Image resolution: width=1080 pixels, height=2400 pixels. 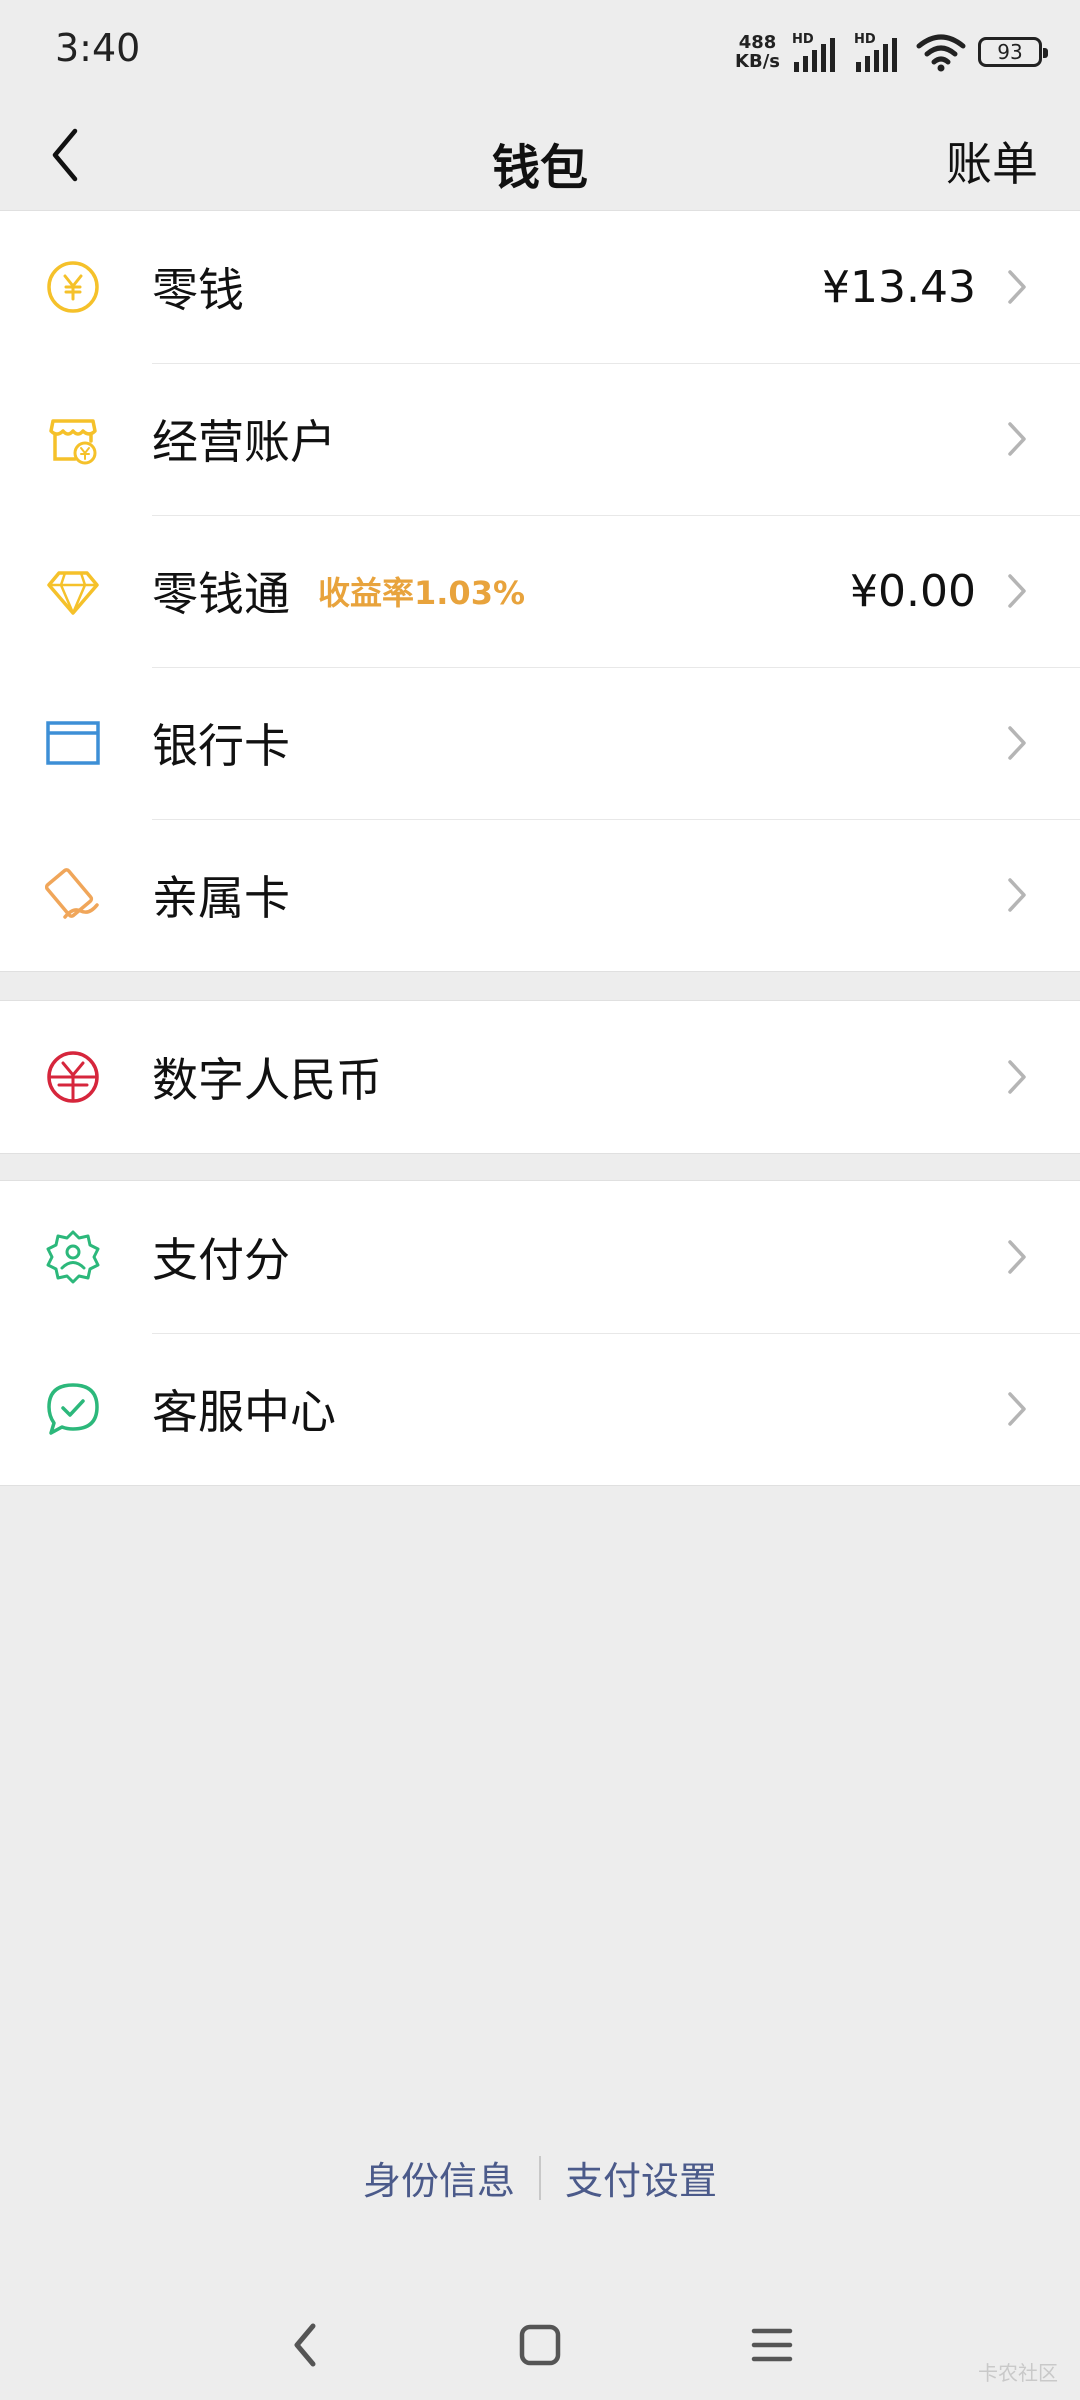 I want to click on status-bar: 3:40 488 KB/s HD HD 93, so click(x=540, y=50).